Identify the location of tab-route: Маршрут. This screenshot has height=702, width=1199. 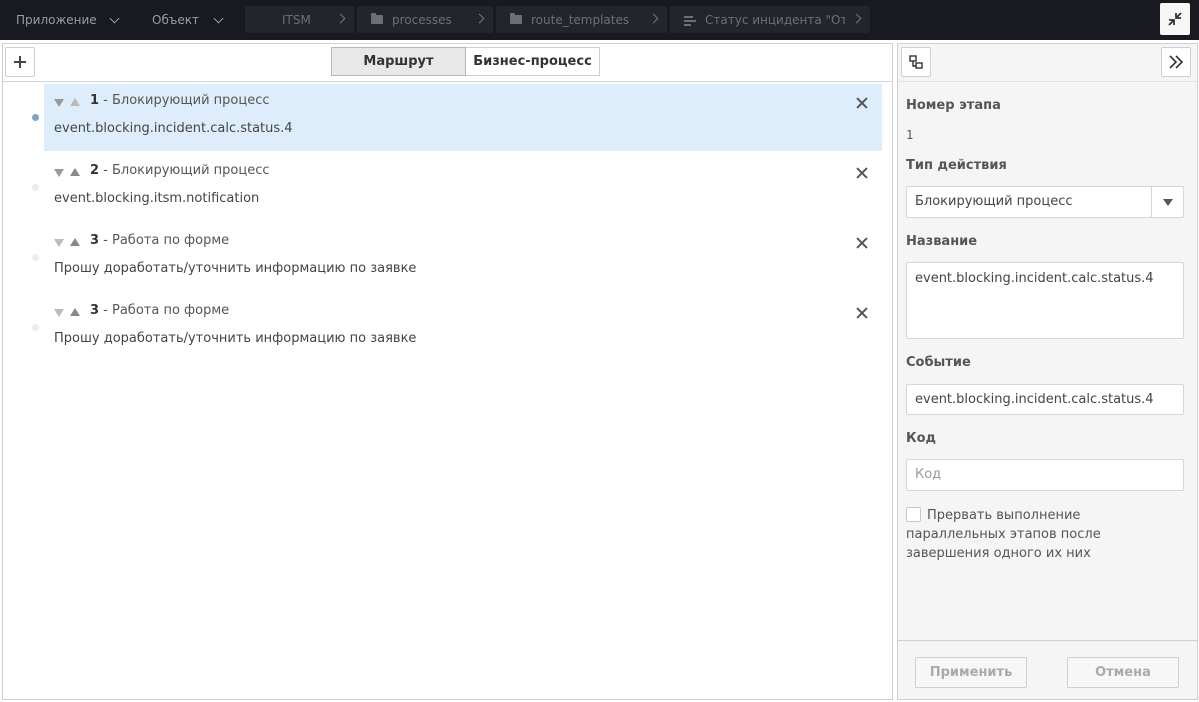
(398, 61).